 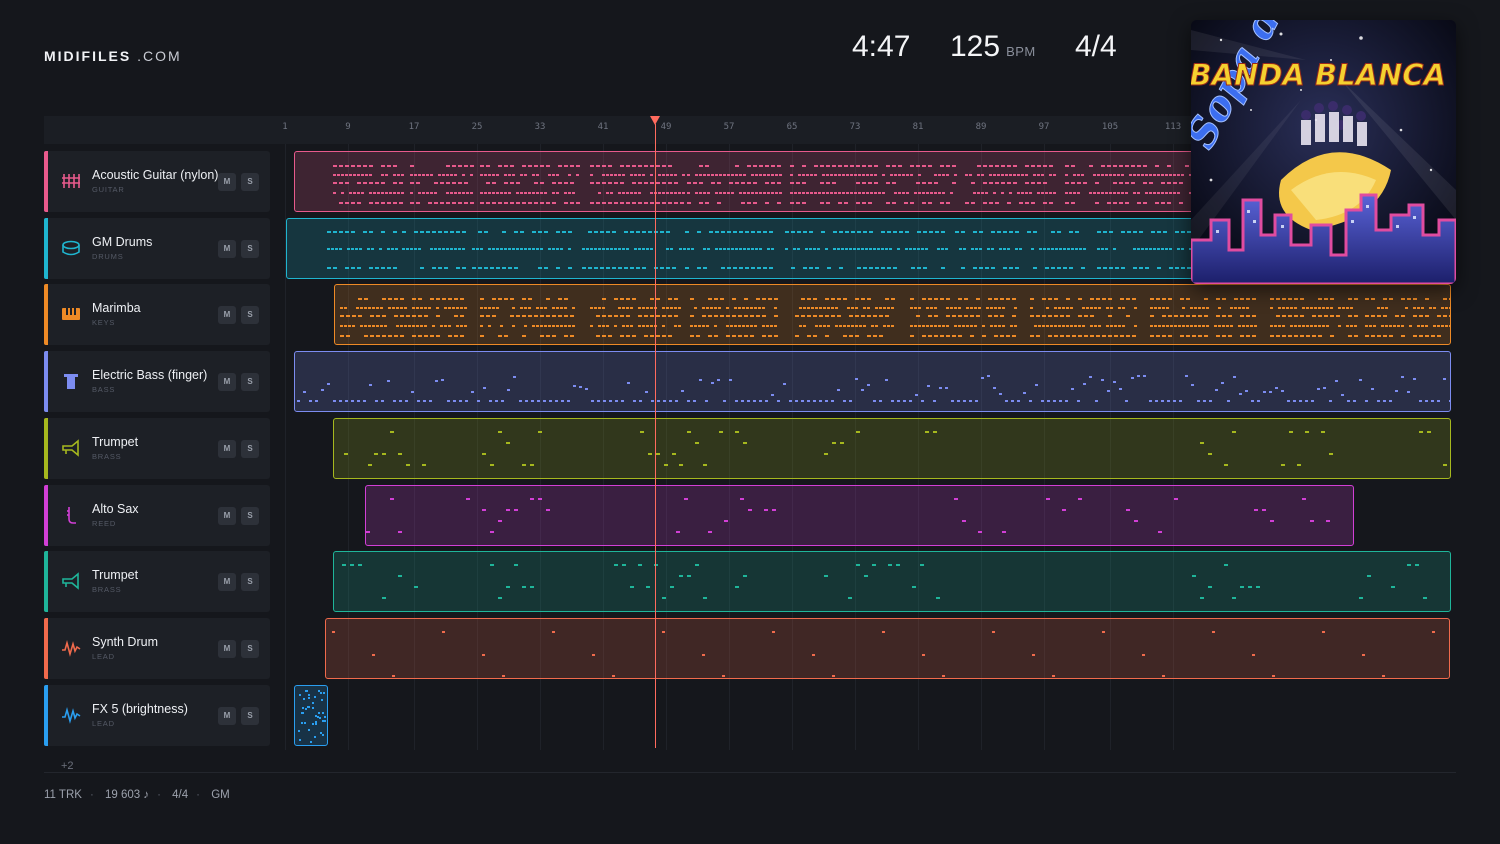 What do you see at coordinates (1173, 127) in the screenshot?
I see `ruler-tick: 113` at bounding box center [1173, 127].